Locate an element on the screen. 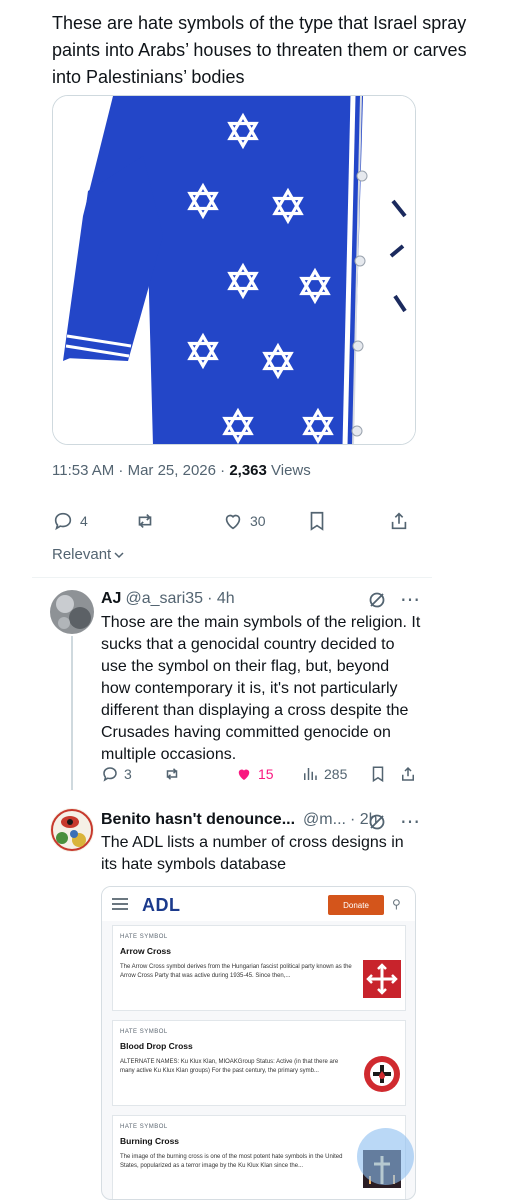 The height and width of the screenshot is (1200, 511). reply-button: 3 is located at coordinates (116, 774).